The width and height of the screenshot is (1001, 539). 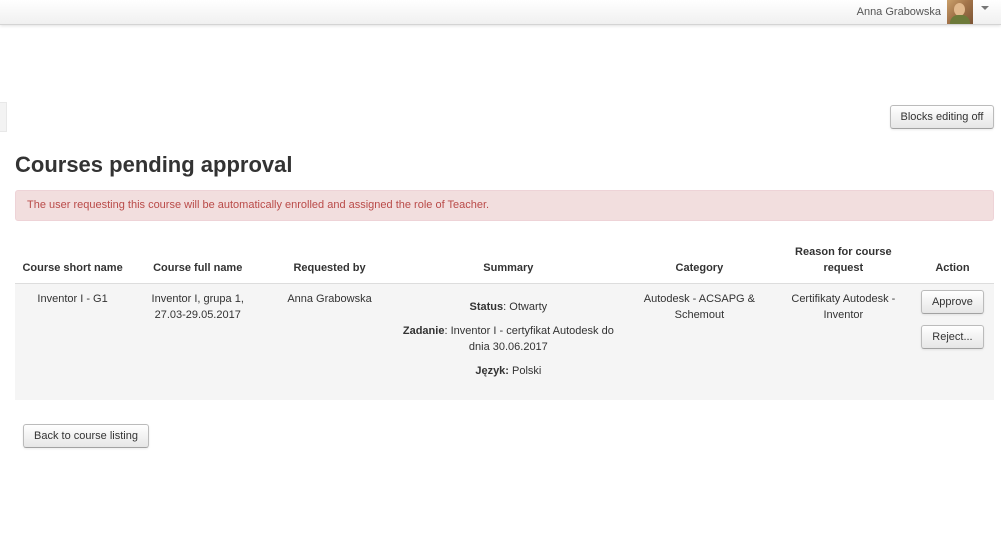 I want to click on cell-reason: Certifikaty Autodesk - Inventor, so click(x=843, y=341).